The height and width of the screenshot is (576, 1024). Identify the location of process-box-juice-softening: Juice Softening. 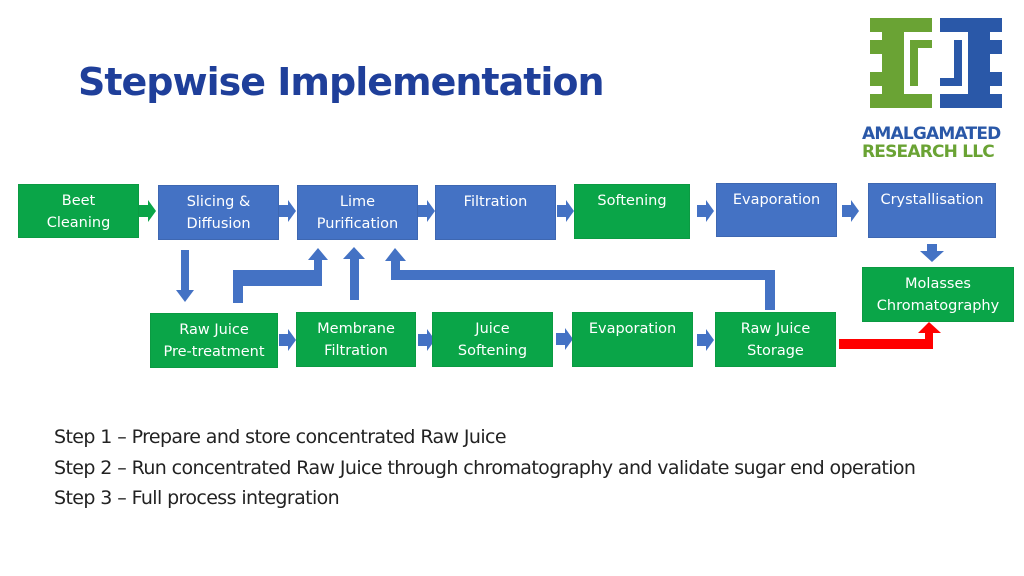
(492, 339).